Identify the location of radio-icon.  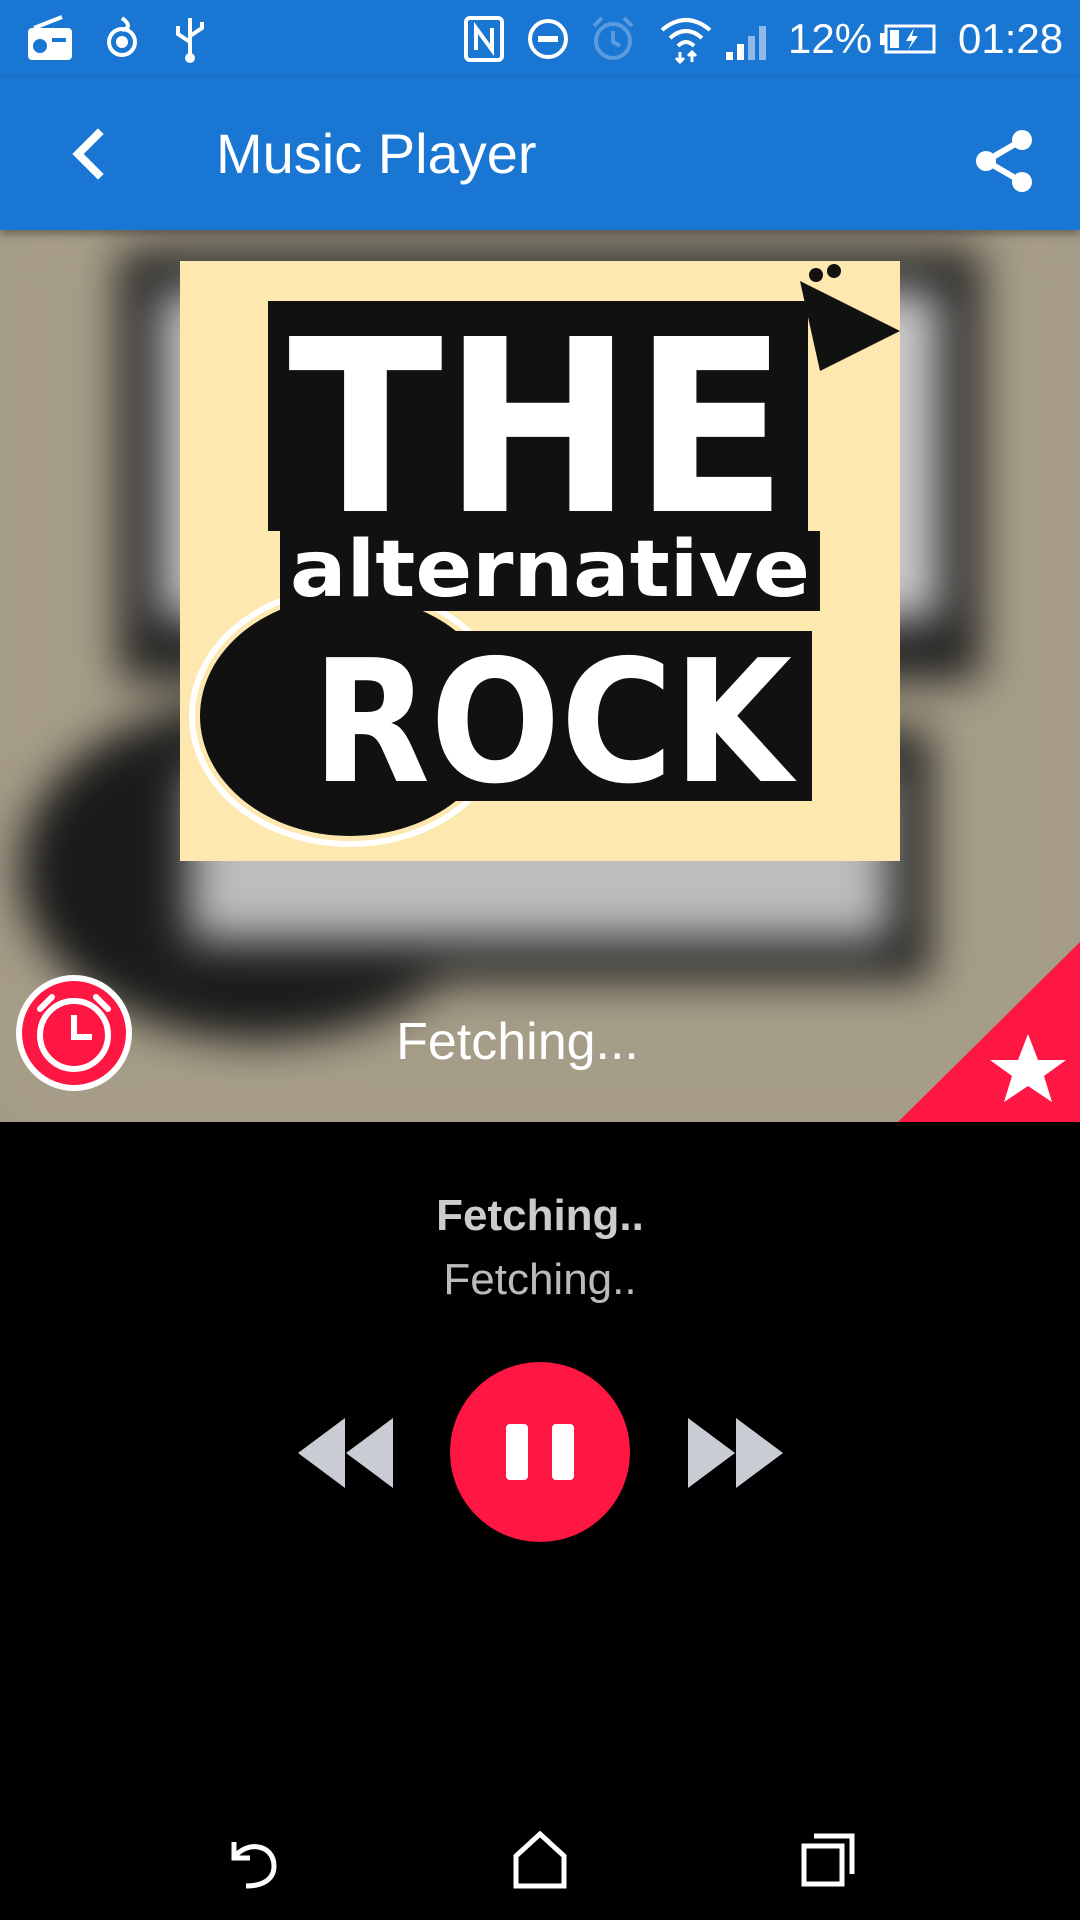
(50, 37).